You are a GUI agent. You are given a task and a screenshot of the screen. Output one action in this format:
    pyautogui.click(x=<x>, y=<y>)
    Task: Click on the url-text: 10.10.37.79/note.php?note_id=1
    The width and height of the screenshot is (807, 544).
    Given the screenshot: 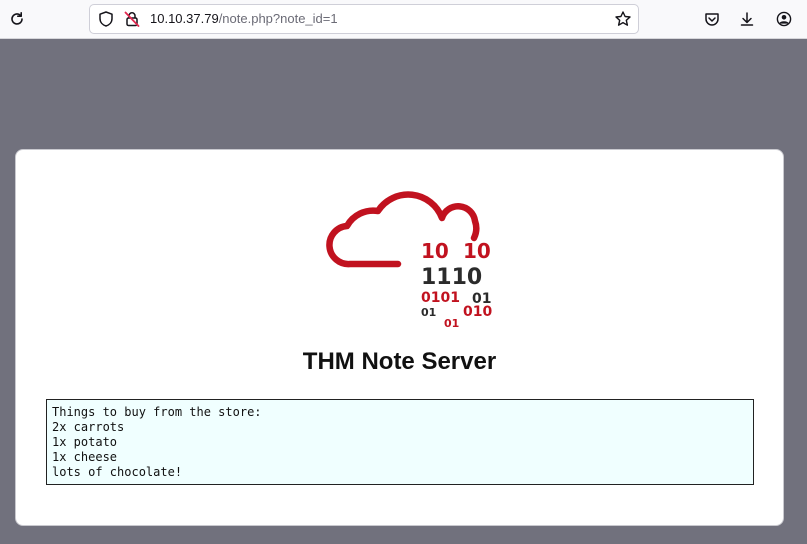 What is the action you would take?
    pyautogui.click(x=244, y=18)
    